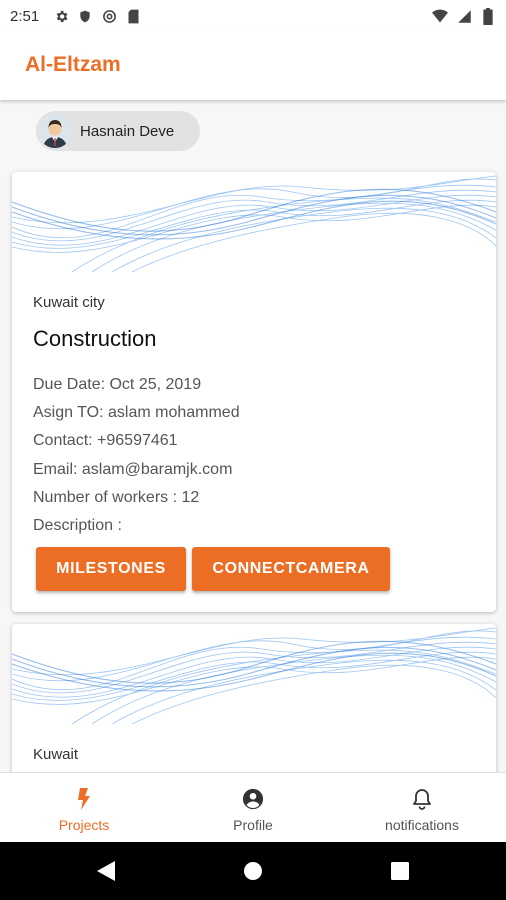 The height and width of the screenshot is (900, 506). I want to click on bell-icon, so click(422, 799).